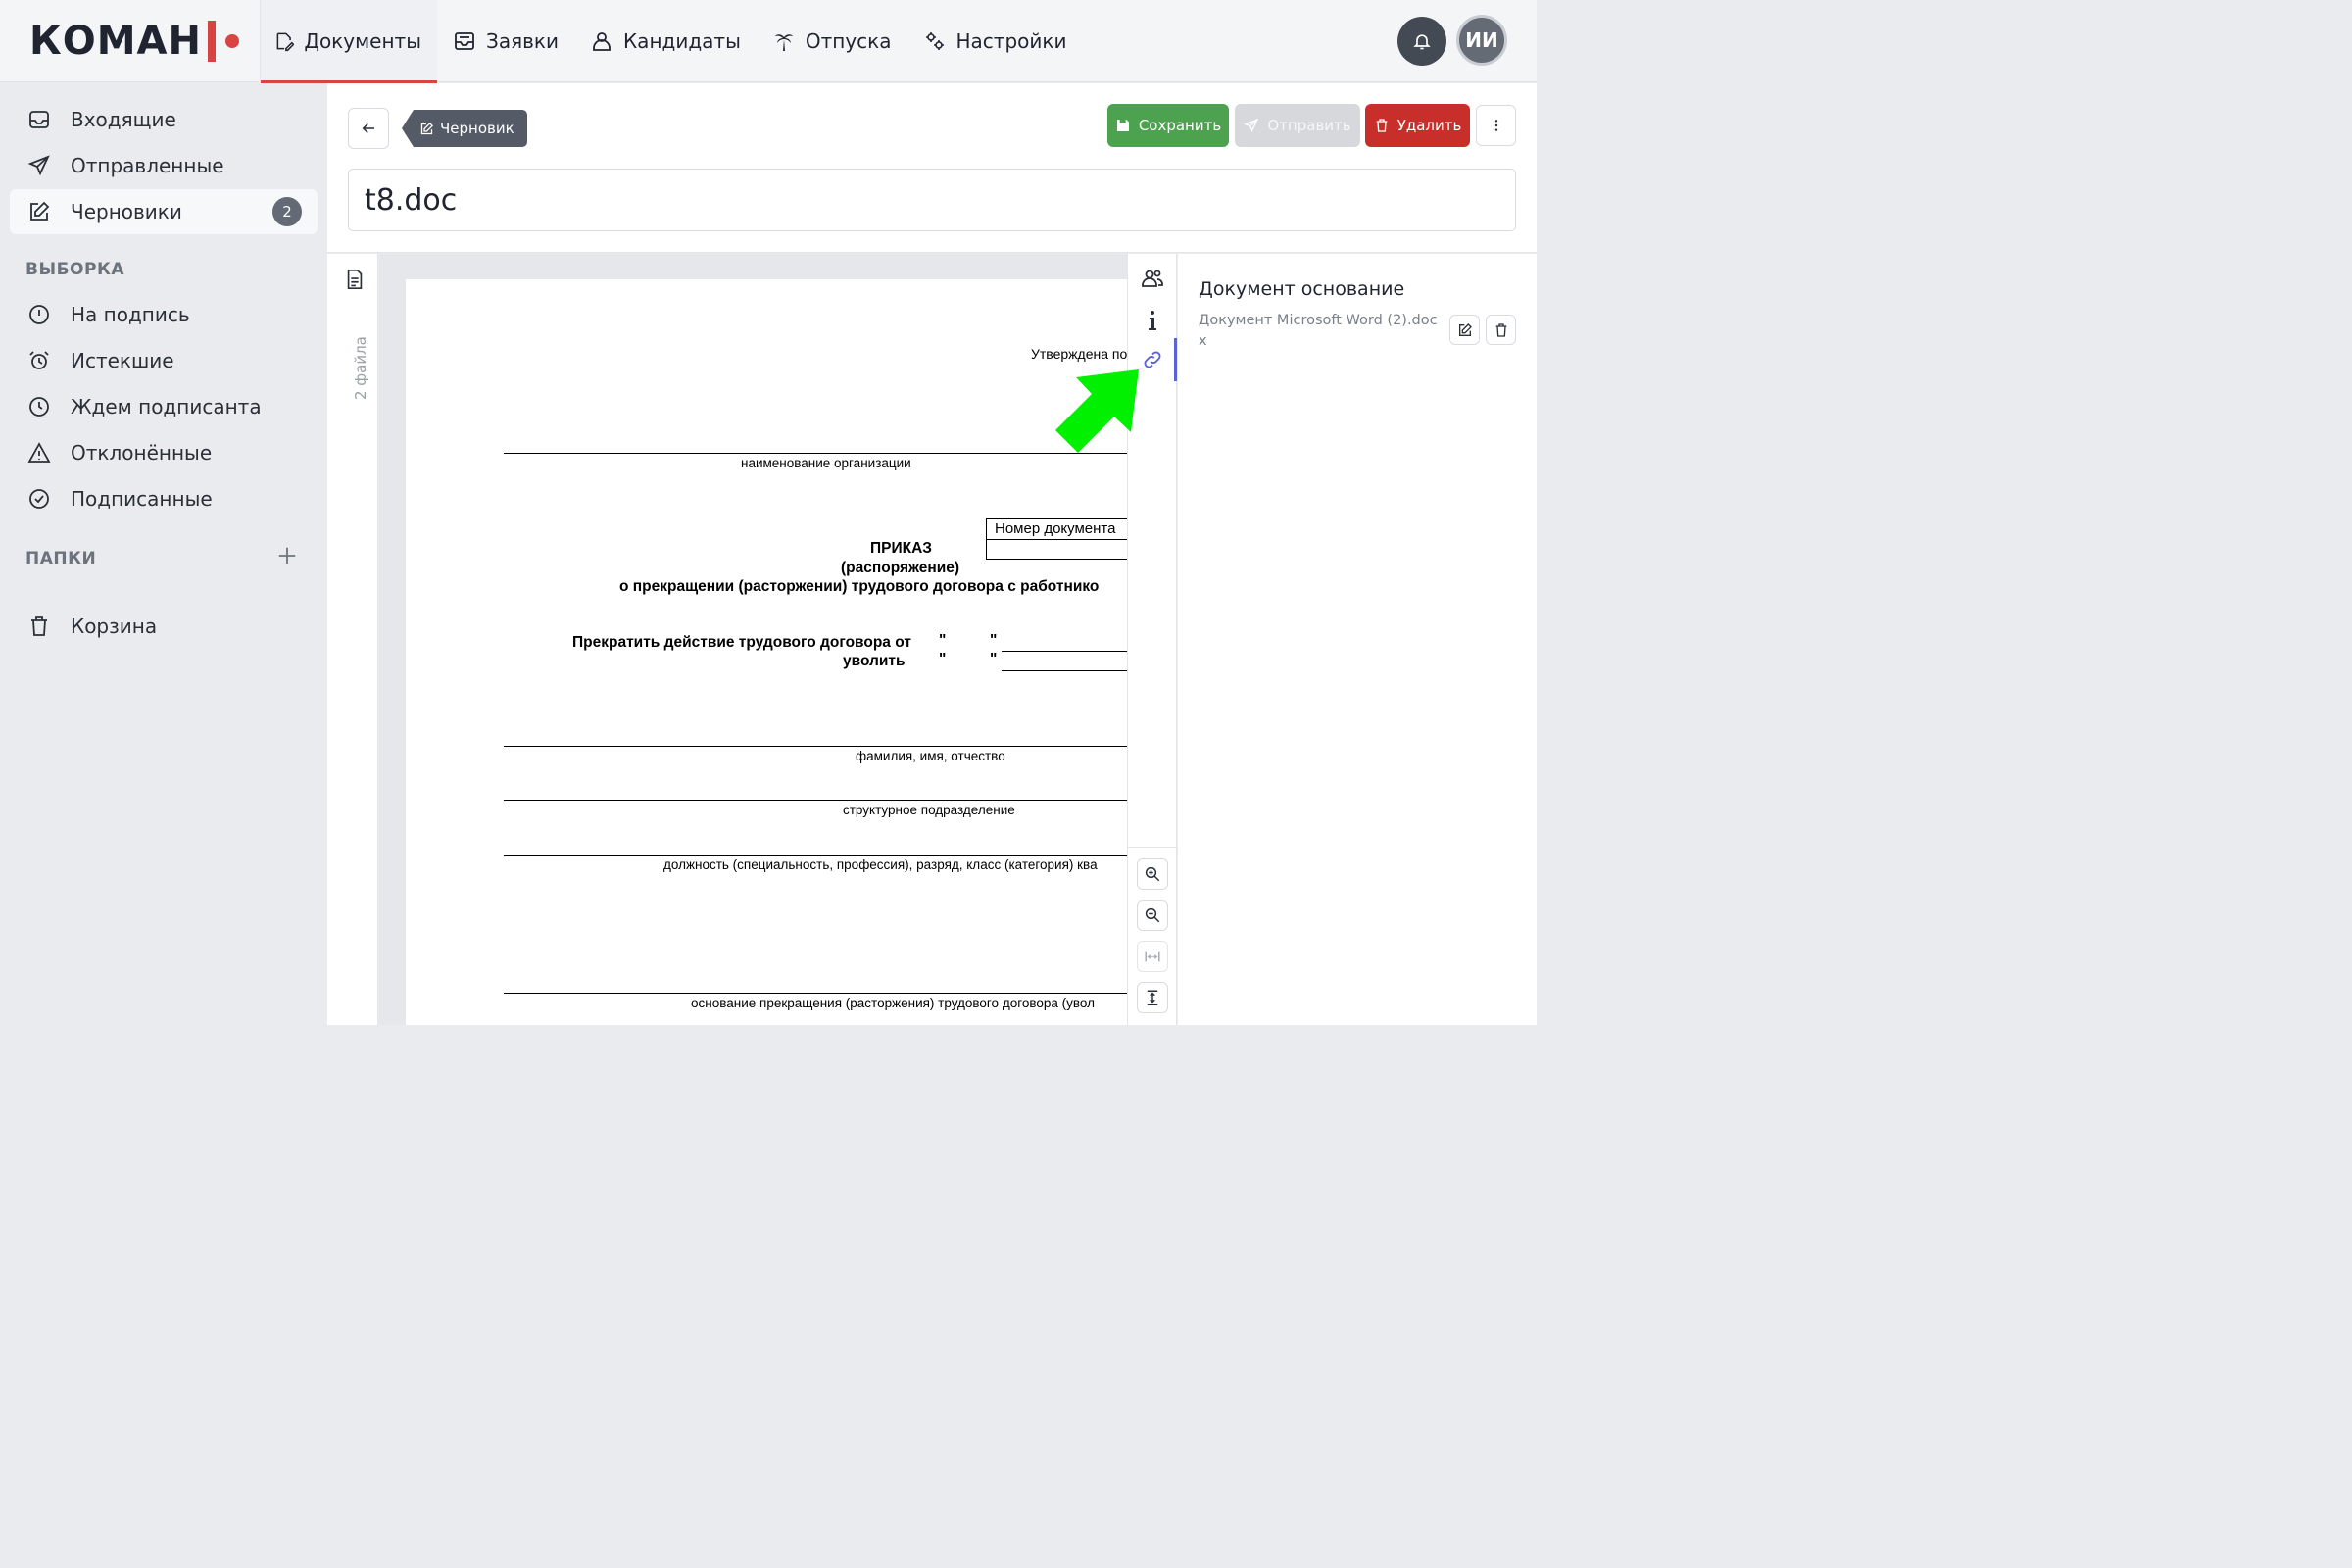  Describe the element at coordinates (352, 639) in the screenshot. I see `files-column: 2 файла` at that location.